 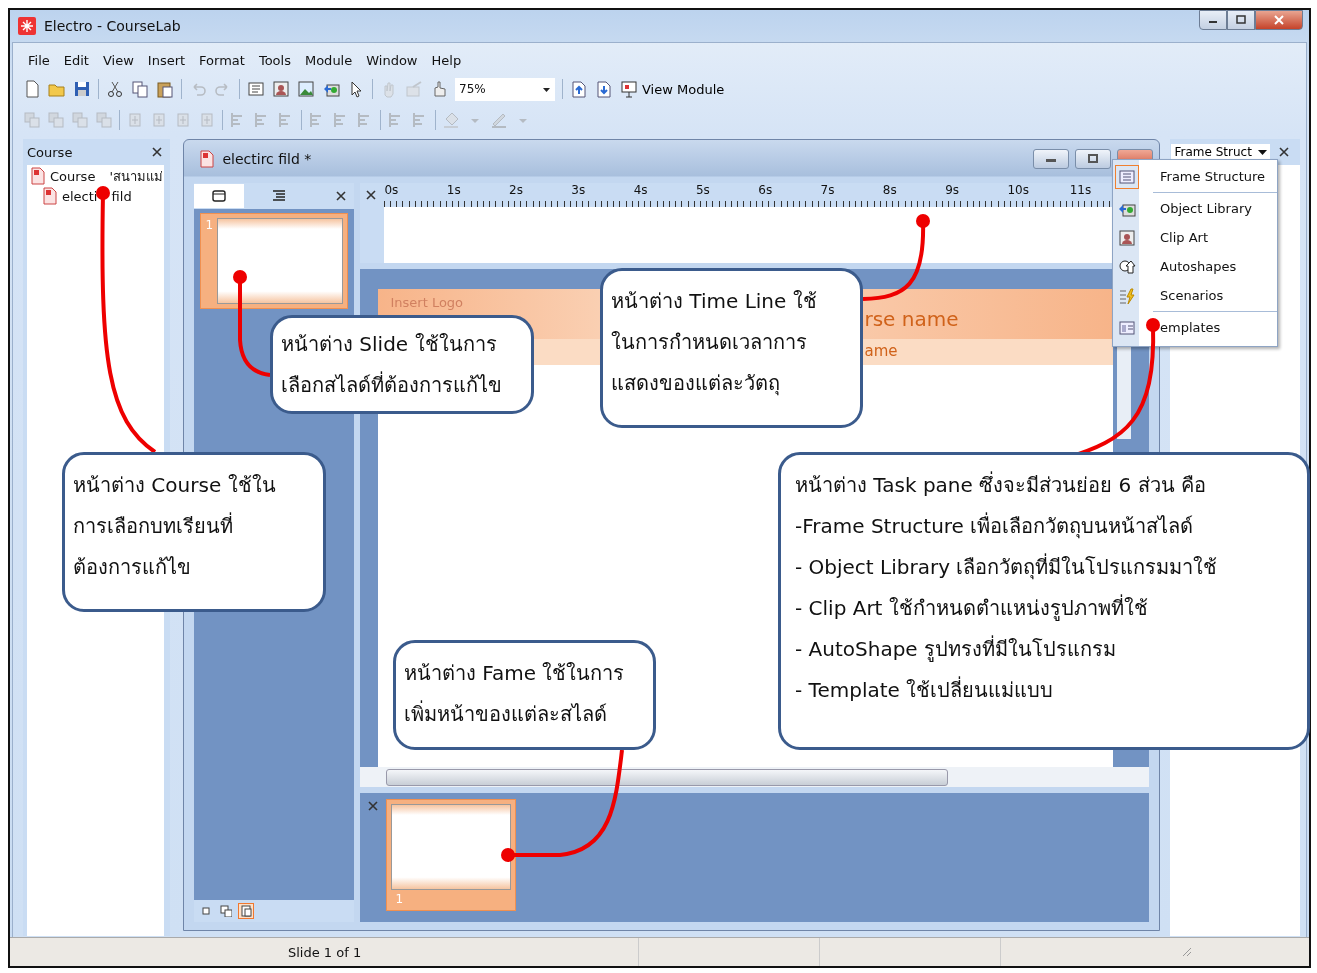 I want to click on slide-number: 1, so click(x=209, y=226).